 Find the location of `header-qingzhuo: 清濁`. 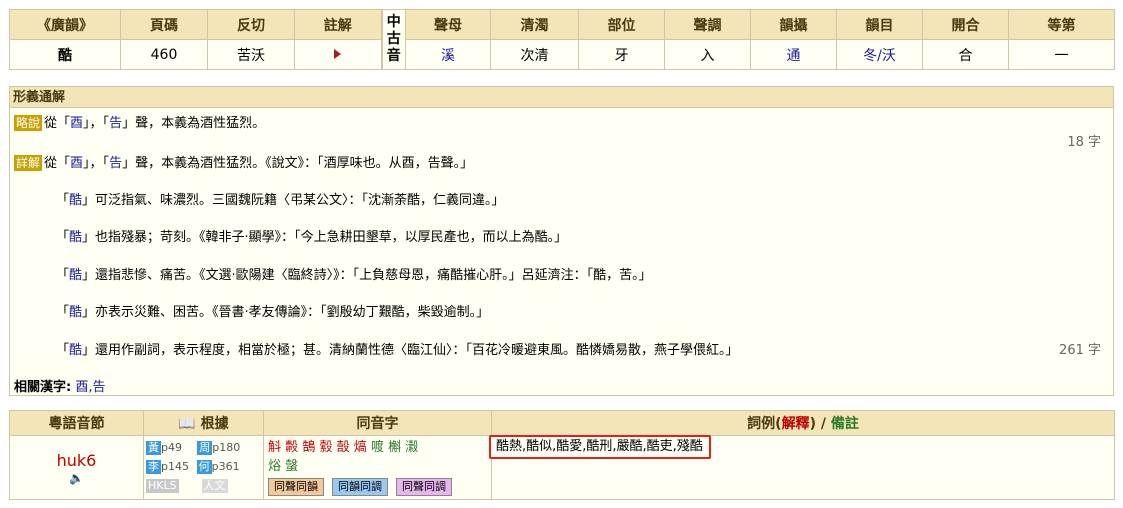

header-qingzhuo: 清濁 is located at coordinates (534, 24).